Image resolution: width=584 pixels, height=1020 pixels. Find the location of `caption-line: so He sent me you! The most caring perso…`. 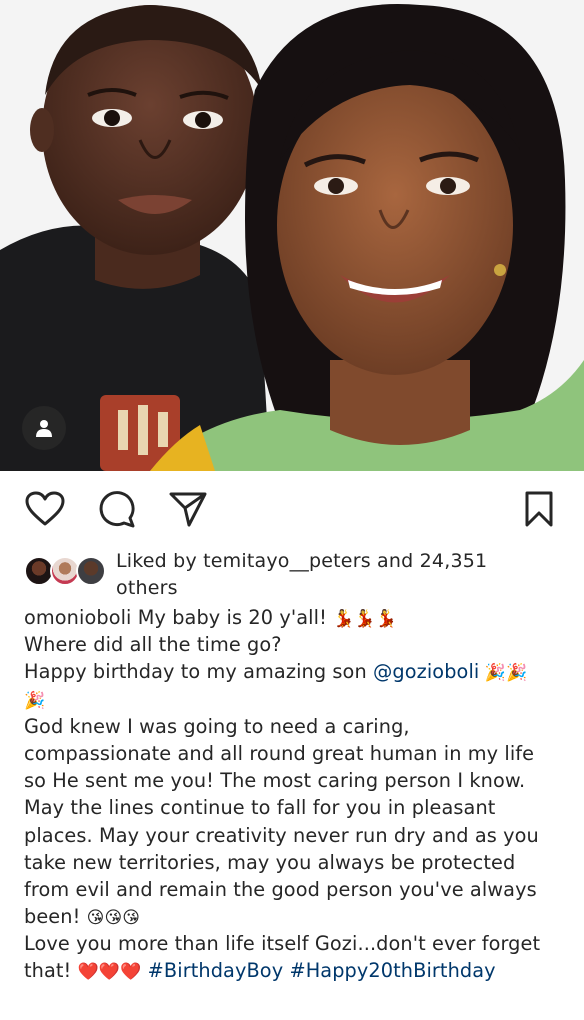

caption-line: so He sent me you! The most caring perso… is located at coordinates (275, 781).